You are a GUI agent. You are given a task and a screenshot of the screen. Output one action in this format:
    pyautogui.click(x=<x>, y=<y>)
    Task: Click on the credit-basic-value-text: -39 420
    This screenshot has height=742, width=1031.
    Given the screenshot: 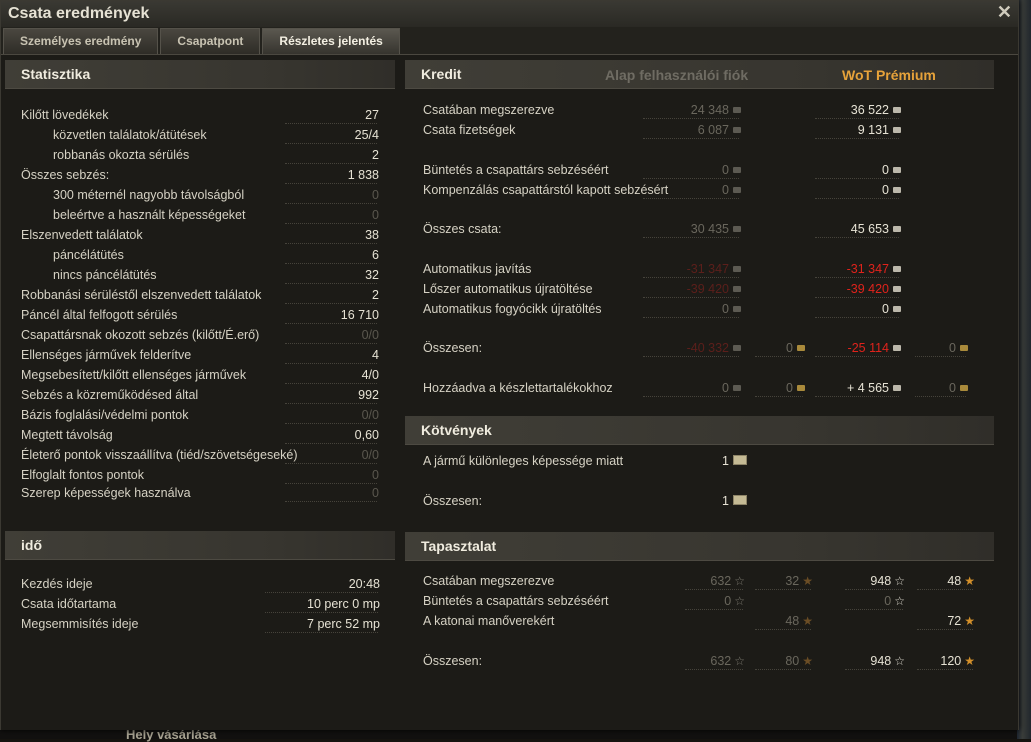 What is the action you would take?
    pyautogui.click(x=707, y=289)
    